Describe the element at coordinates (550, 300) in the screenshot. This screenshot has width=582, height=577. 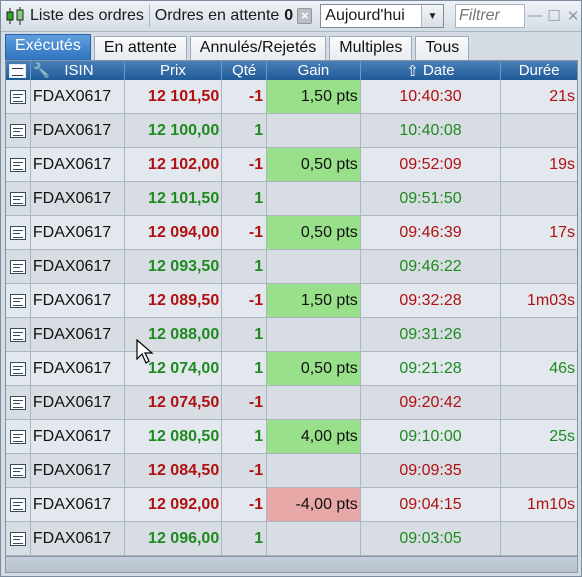
I see `cell-duree: 1m03s` at that location.